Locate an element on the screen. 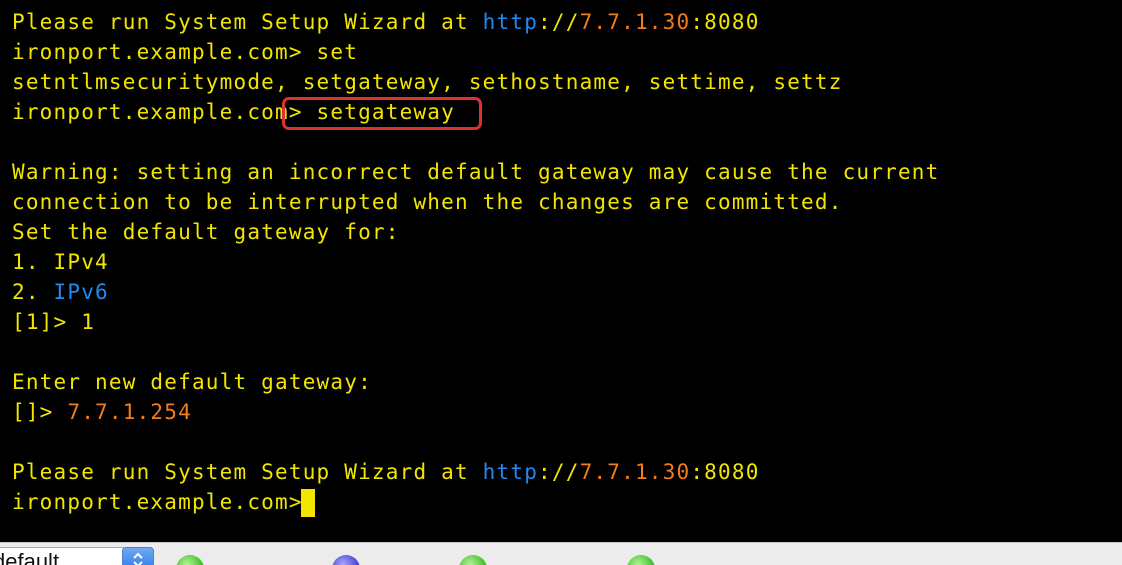 This screenshot has height=565, width=1122. terminal-text-segment: IPv6 is located at coordinates (81, 292).